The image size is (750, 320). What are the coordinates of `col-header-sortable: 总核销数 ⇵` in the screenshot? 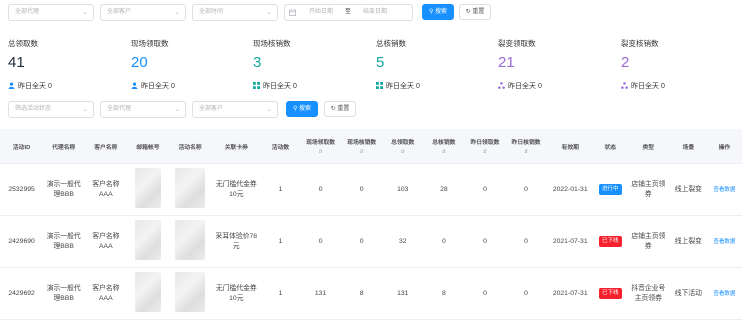 It's located at (444, 146).